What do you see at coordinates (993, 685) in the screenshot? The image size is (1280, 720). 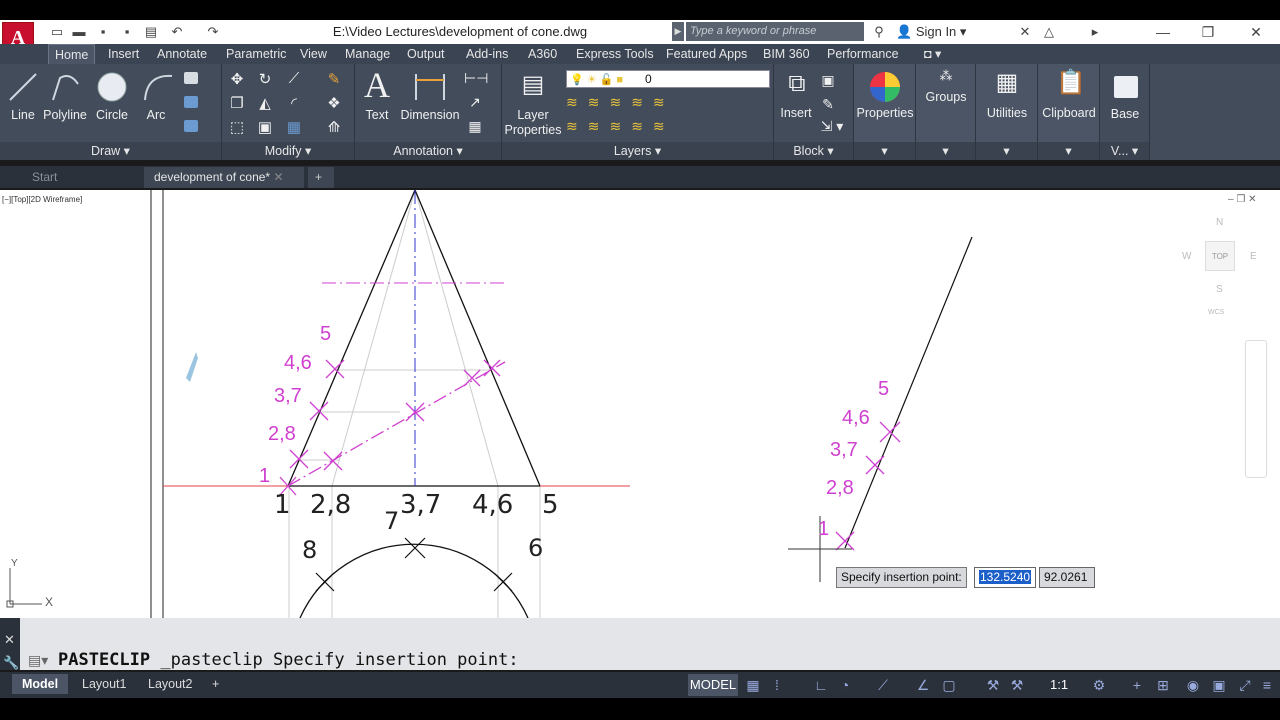 I see `annotation-visibility-icon: ⚒` at bounding box center [993, 685].